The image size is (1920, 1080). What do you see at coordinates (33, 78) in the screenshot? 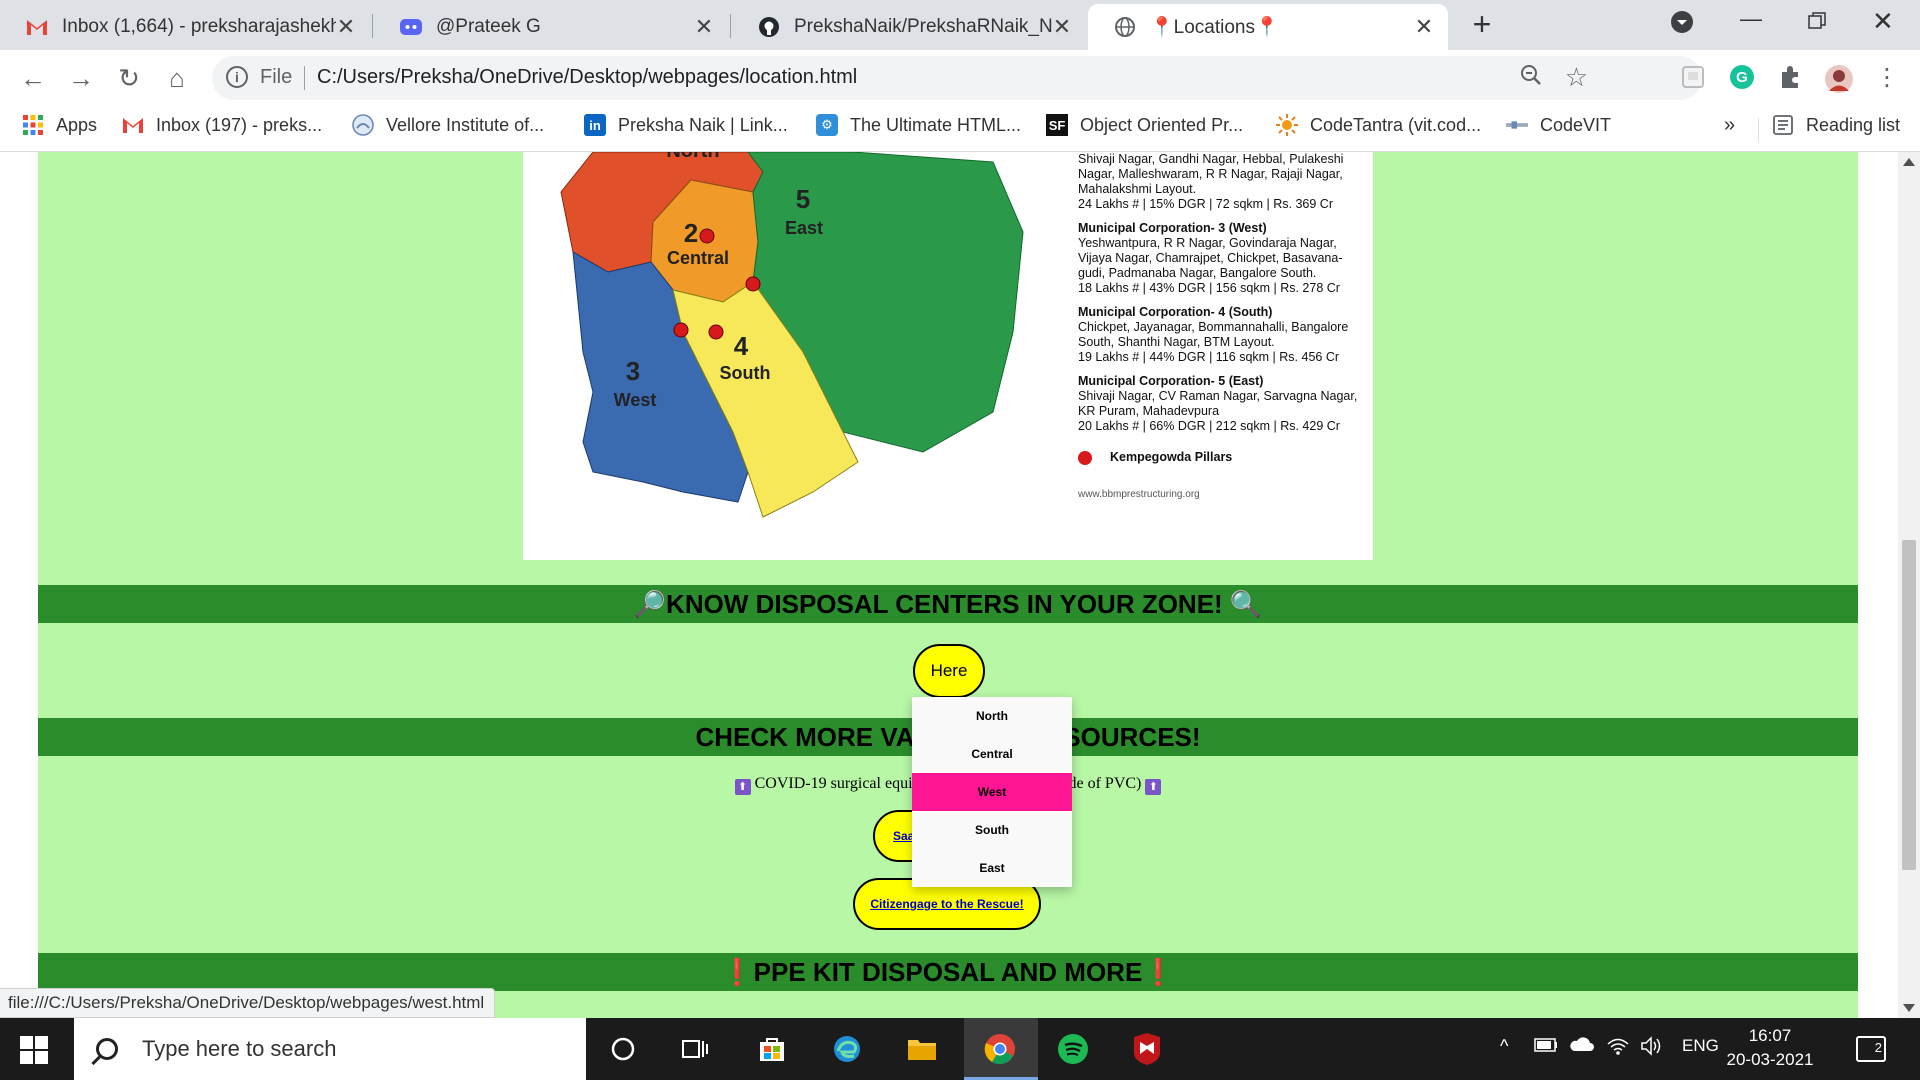
I see `back-arrow-icon: ←` at bounding box center [33, 78].